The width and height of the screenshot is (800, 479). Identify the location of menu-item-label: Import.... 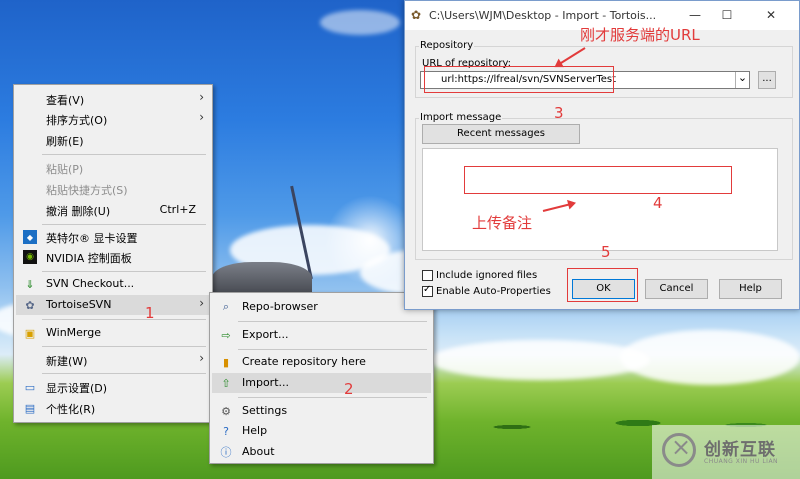
(265, 382).